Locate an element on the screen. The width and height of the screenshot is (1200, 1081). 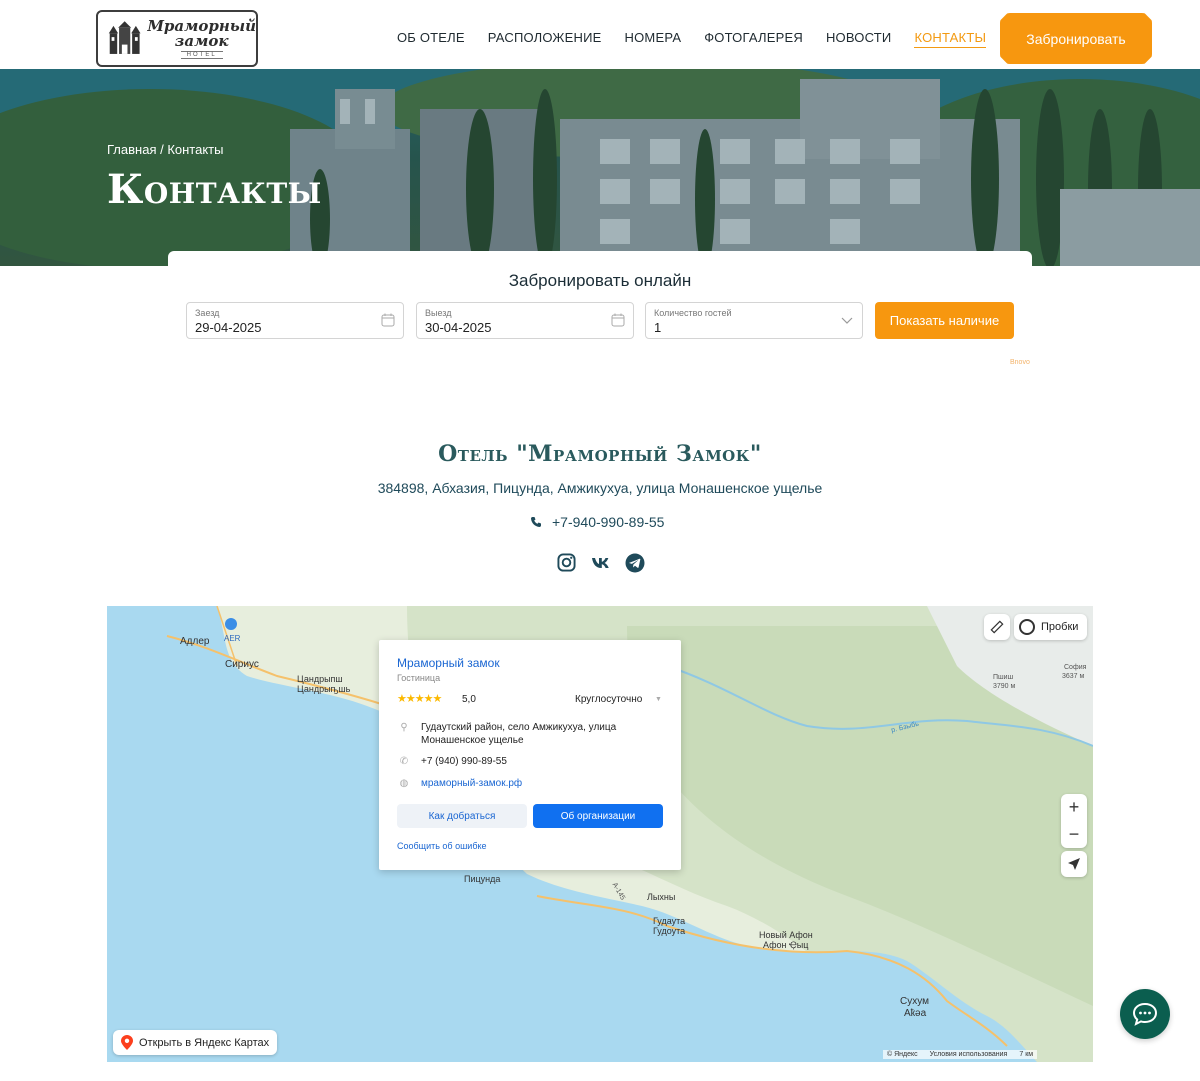
map-label-pitsunda: Пицунда is located at coordinates (482, 879).